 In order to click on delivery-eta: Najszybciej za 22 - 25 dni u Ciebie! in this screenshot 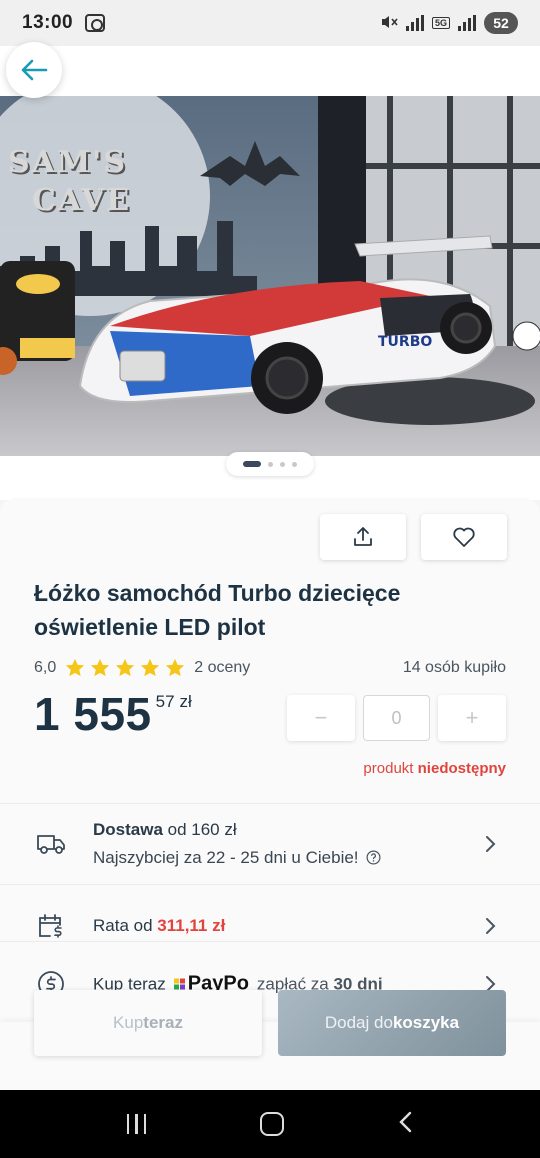, I will do `click(237, 858)`.